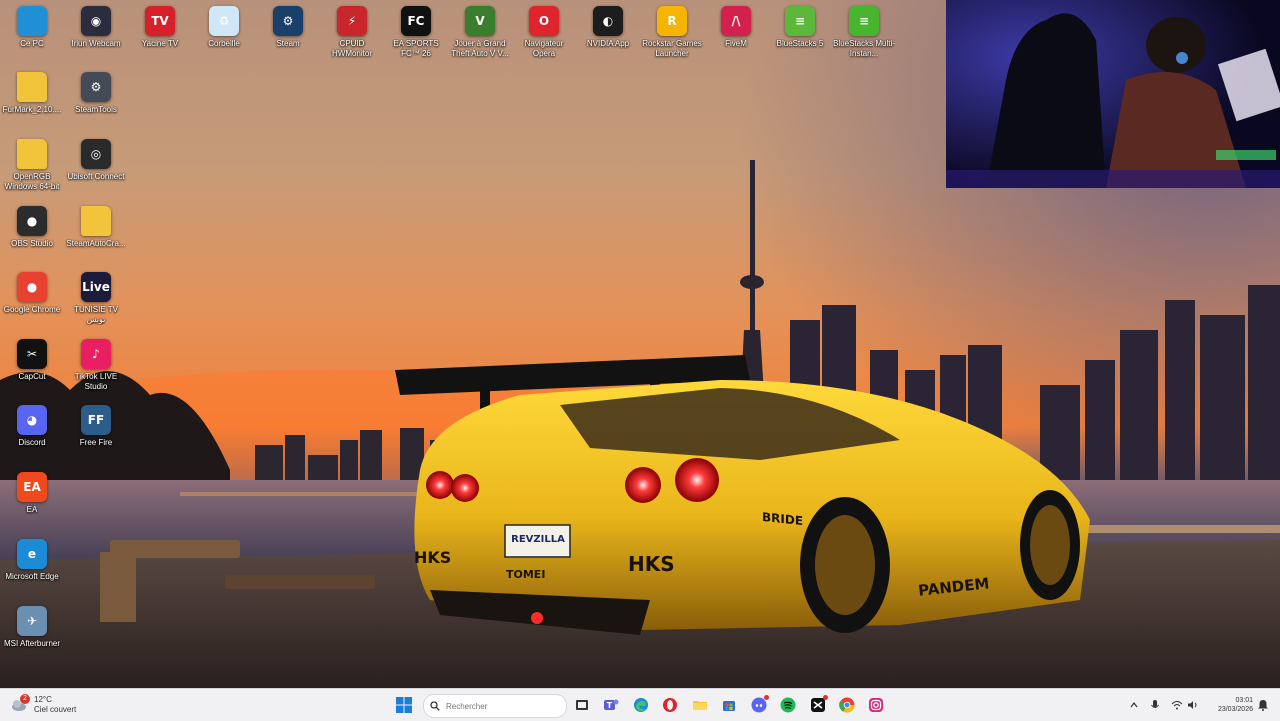 This screenshot has width=1280, height=721. I want to click on desktop-icon: Live TUNISIE TV تونس, so click(96, 298).